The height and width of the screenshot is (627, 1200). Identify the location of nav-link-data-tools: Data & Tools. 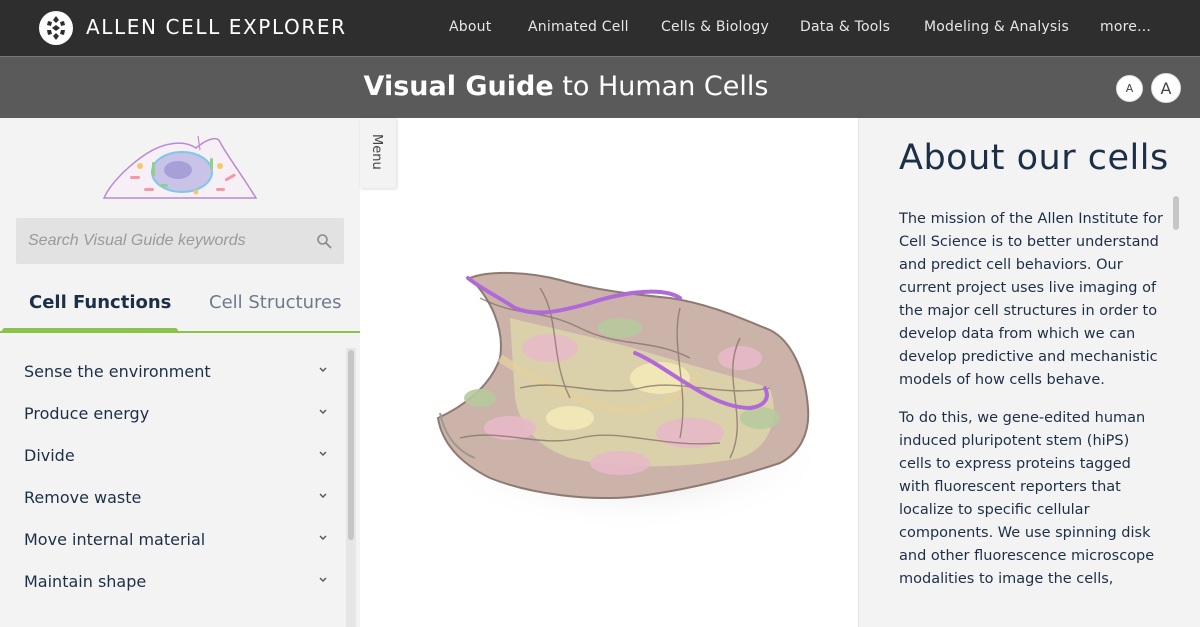
(845, 27).